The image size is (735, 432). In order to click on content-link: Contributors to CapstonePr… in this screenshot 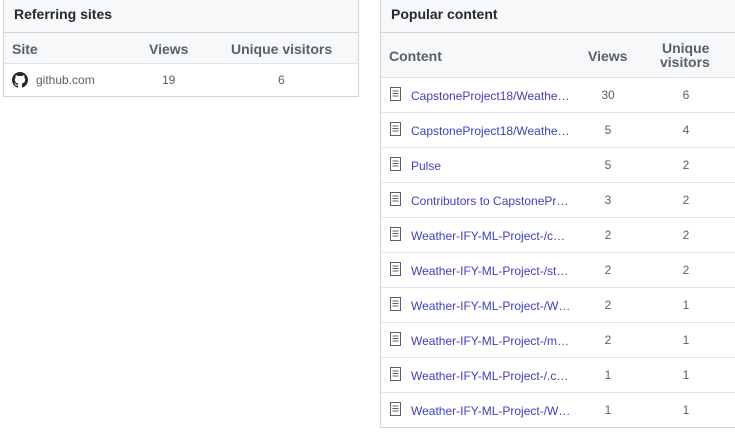, I will do `click(491, 201)`.